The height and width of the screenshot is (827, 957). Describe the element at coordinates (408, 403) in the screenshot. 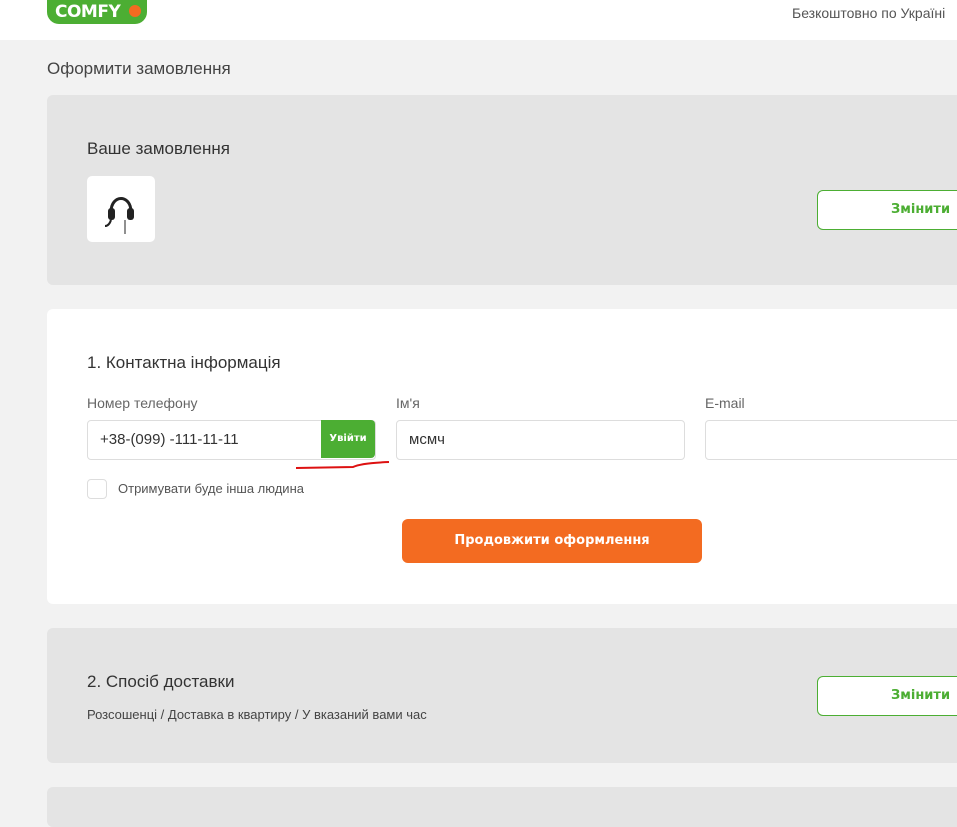

I see `name-label: Ім'я` at that location.